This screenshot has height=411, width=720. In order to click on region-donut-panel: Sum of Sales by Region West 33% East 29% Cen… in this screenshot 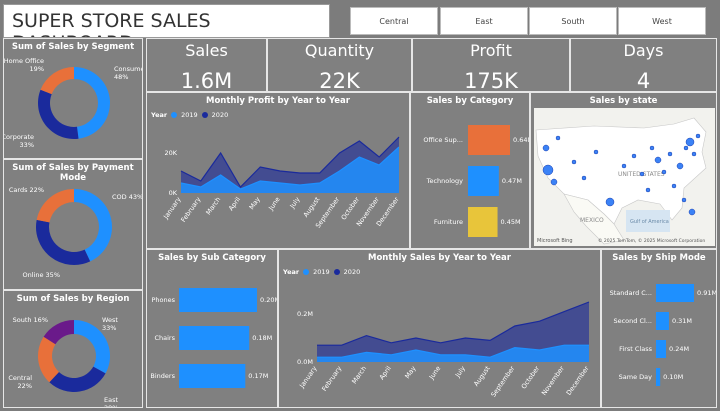, I will do `click(73, 349)`.